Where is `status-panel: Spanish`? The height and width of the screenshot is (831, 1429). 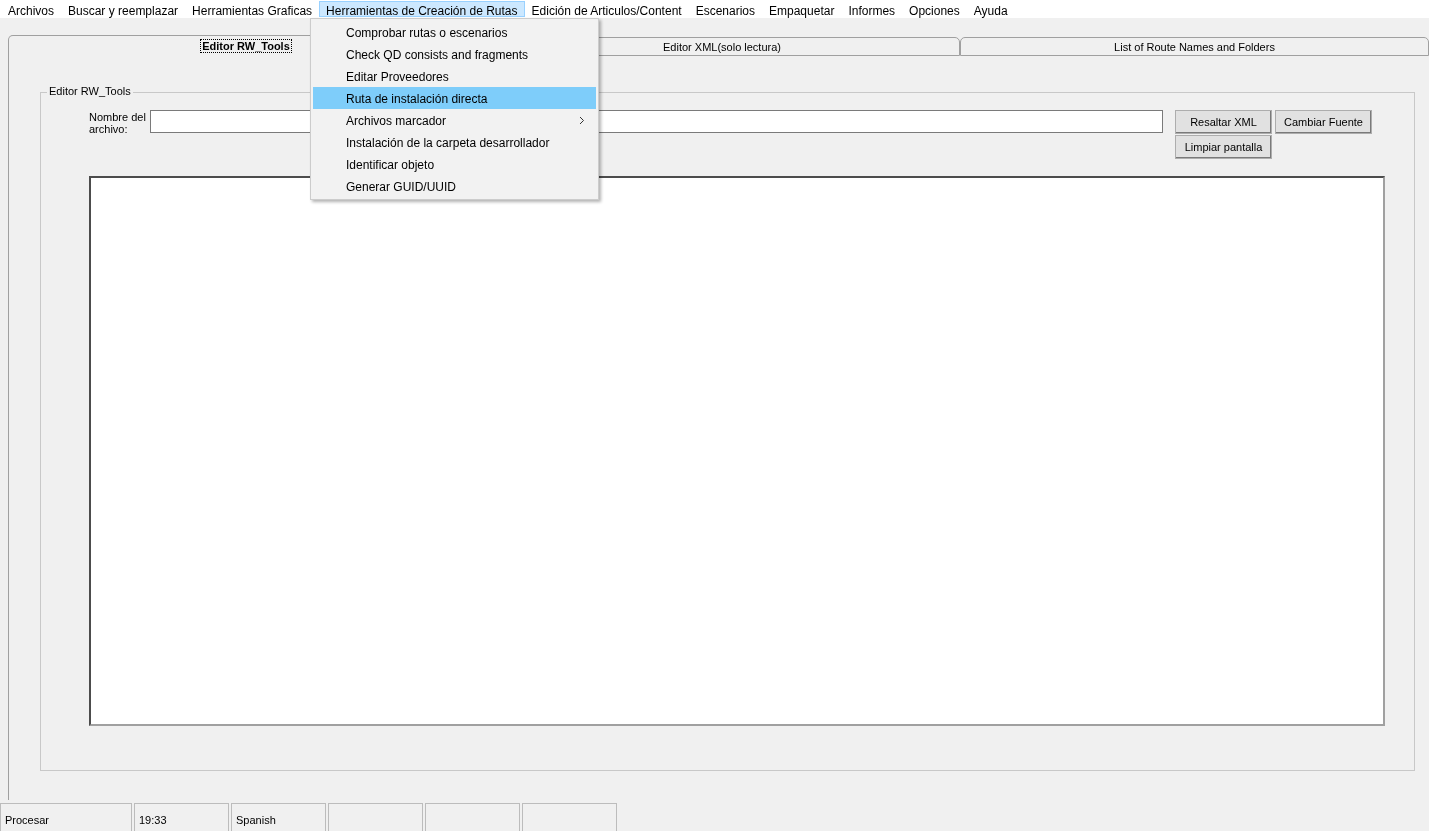
status-panel: Spanish is located at coordinates (278, 817).